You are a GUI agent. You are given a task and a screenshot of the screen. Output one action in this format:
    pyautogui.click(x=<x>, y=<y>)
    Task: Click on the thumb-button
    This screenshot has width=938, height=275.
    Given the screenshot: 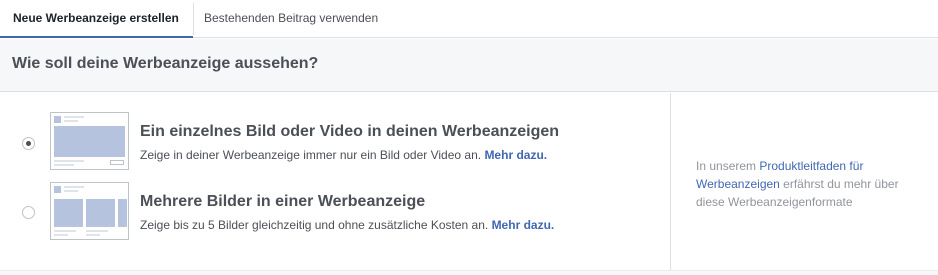 What is the action you would take?
    pyautogui.click(x=117, y=162)
    